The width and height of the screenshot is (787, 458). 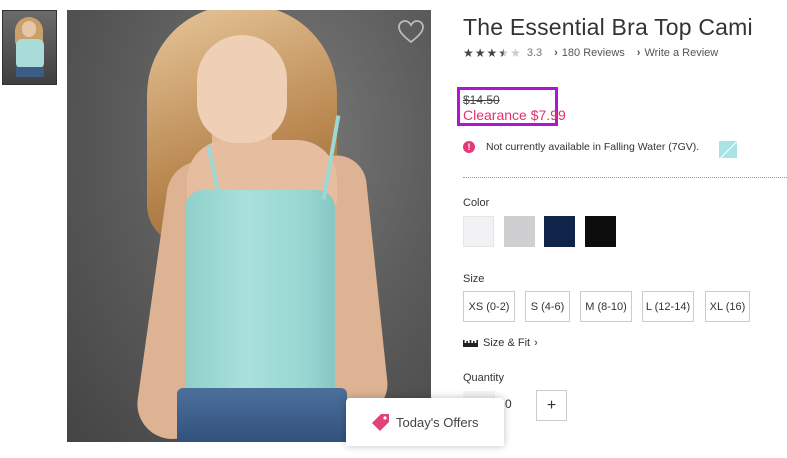 I want to click on todays-offers-button: Today's Offers, so click(x=425, y=422).